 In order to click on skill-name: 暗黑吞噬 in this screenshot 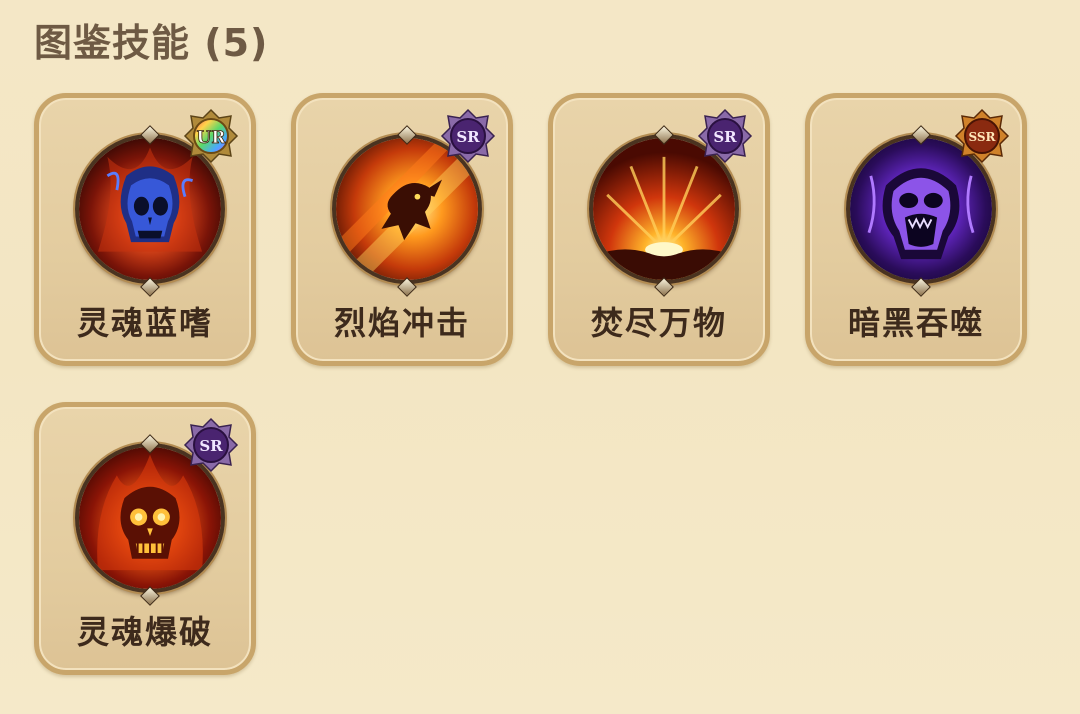, I will do `click(915, 323)`.